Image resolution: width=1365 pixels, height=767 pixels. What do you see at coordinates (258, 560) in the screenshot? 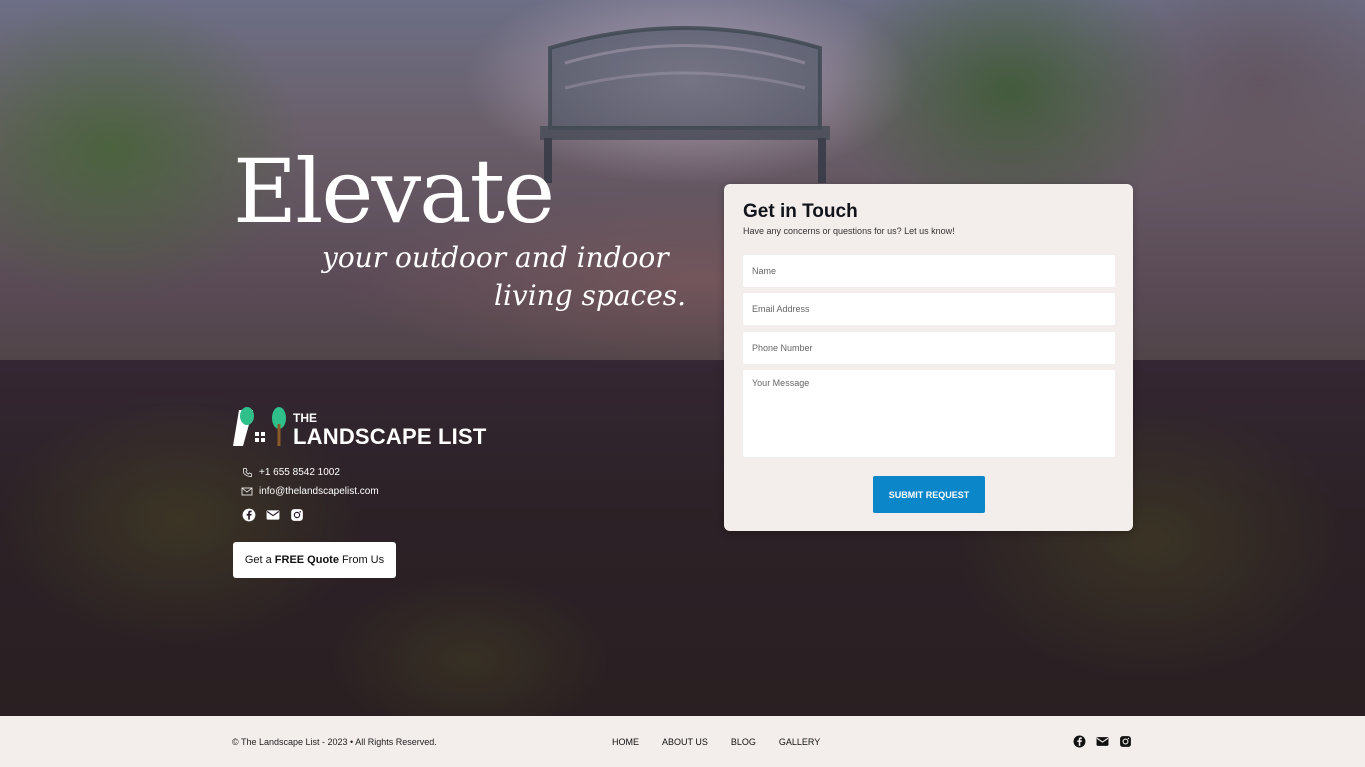
I see `quote-prefix: Get a` at bounding box center [258, 560].